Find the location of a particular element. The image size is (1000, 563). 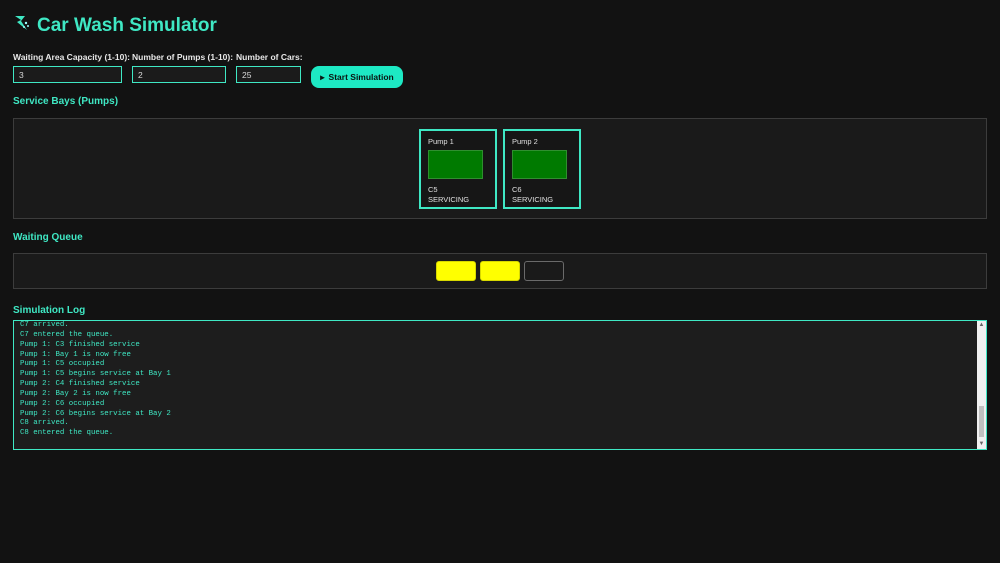

waiting-capacity-field: Waiting Area Capacity (1-10): is located at coordinates (71, 67).